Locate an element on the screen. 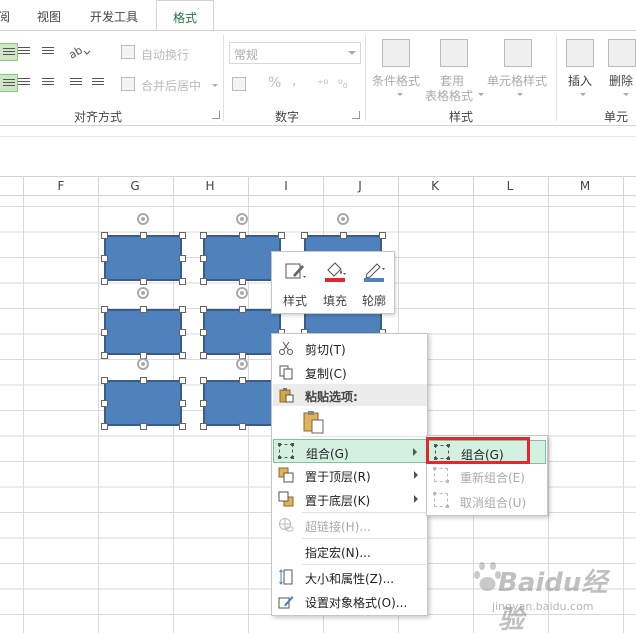 The image size is (636, 633). decrease-indent-icon is located at coordinates (76, 83).